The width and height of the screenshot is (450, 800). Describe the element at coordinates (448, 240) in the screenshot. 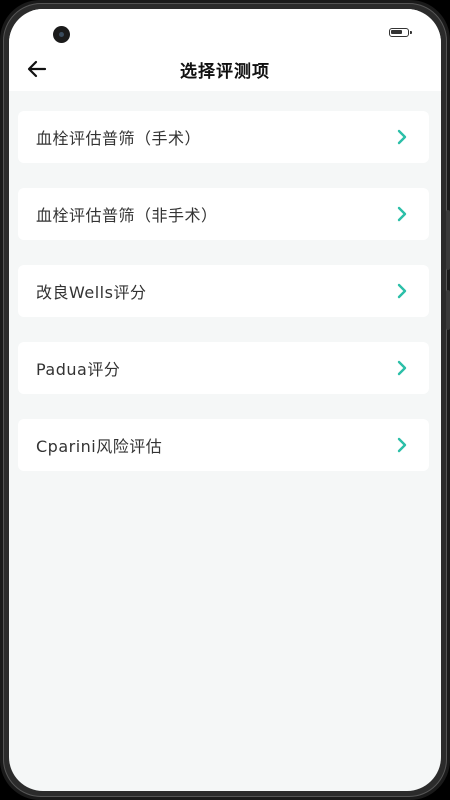

I see `volume-button` at that location.